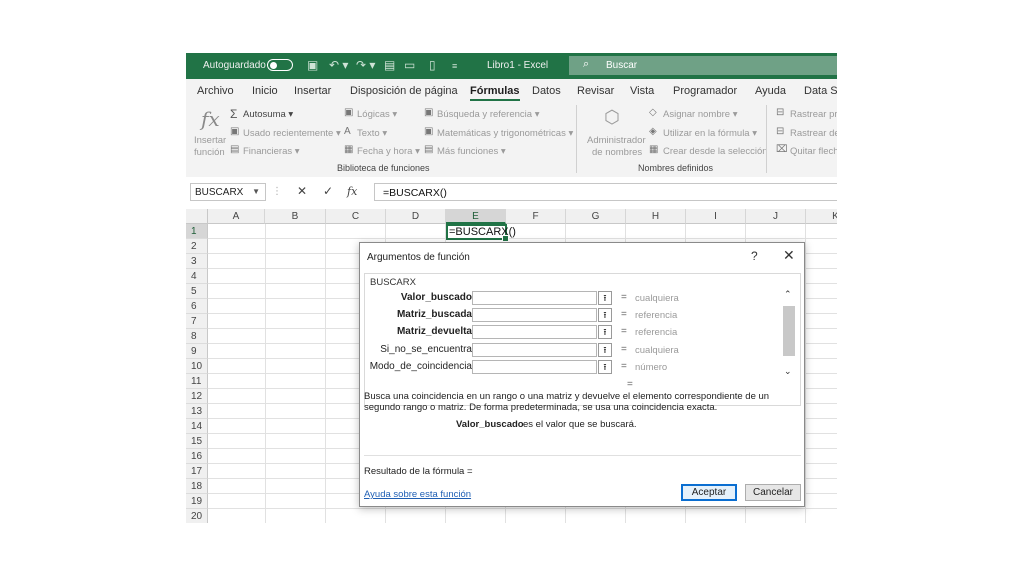  What do you see at coordinates (612, 117) in the screenshot?
I see `name-manager-icon: ⬡` at bounding box center [612, 117].